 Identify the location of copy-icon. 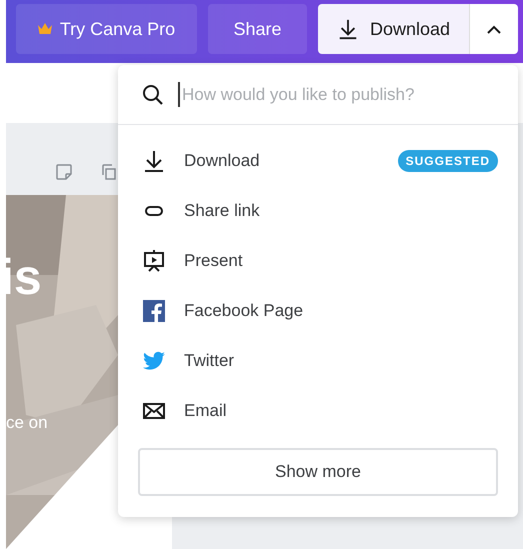
(109, 172).